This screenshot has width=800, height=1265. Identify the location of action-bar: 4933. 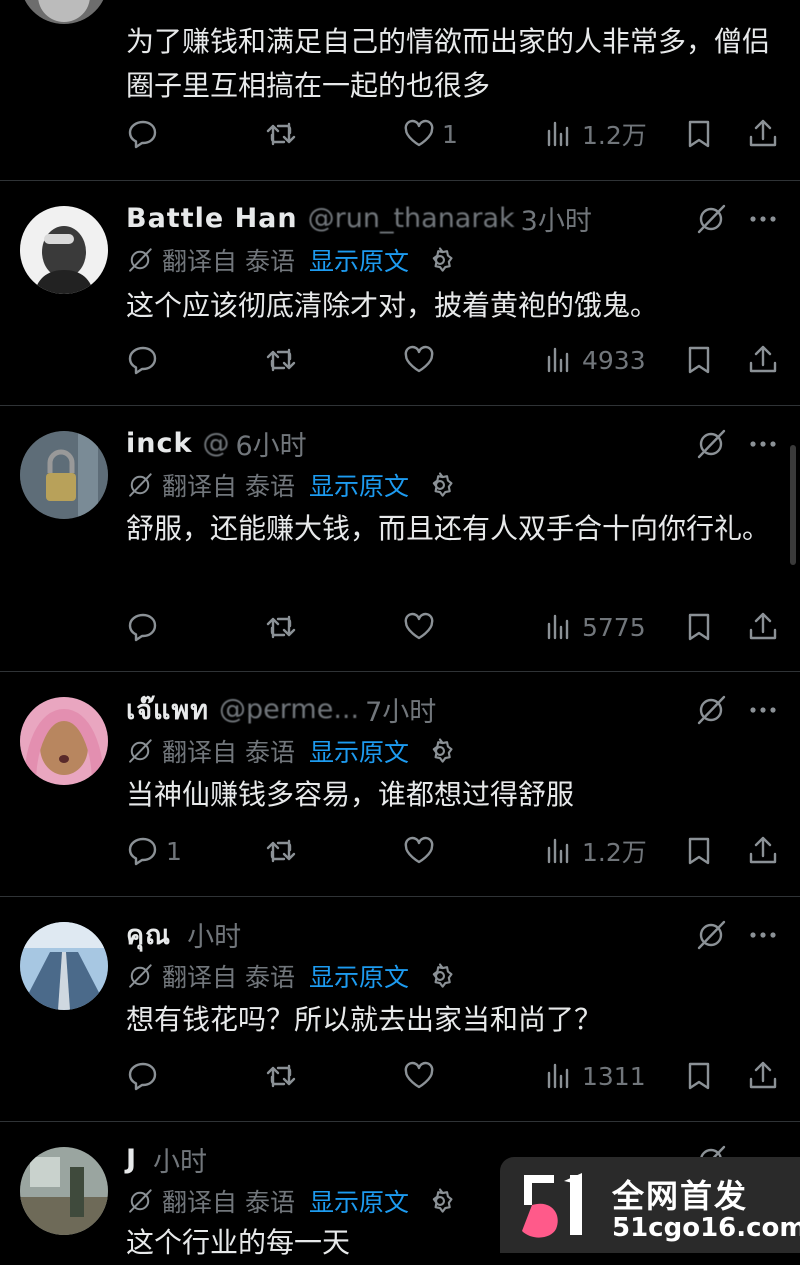
(456, 360).